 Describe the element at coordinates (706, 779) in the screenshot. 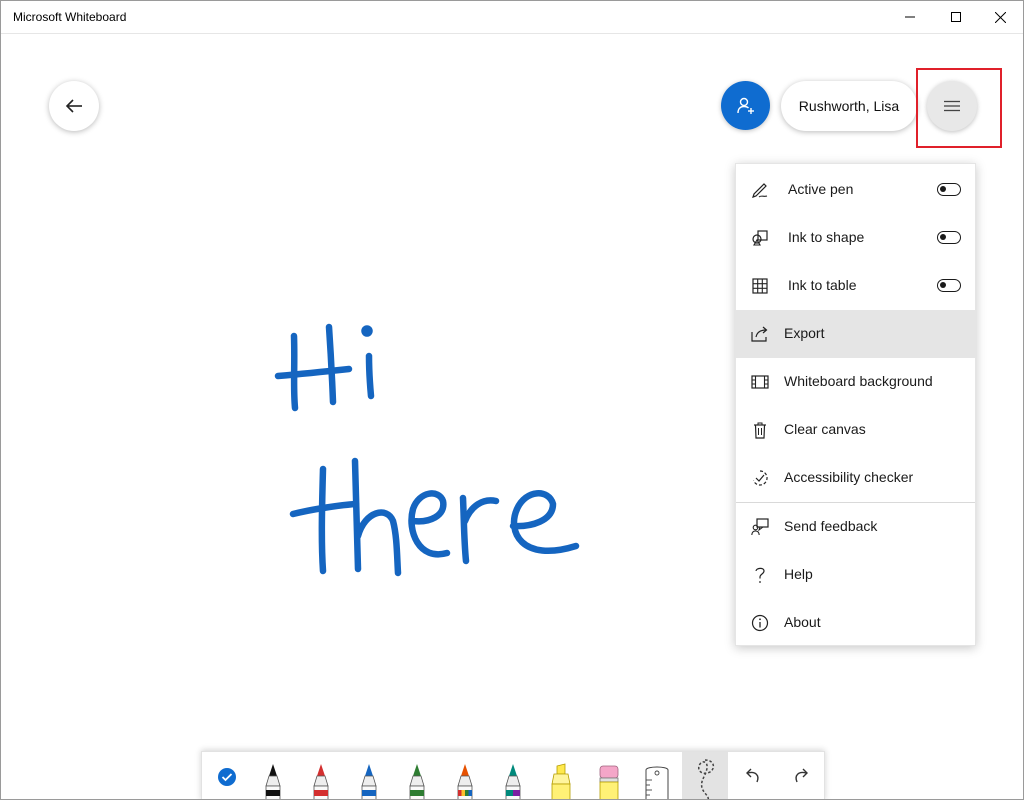

I see `lasso-icon` at that location.